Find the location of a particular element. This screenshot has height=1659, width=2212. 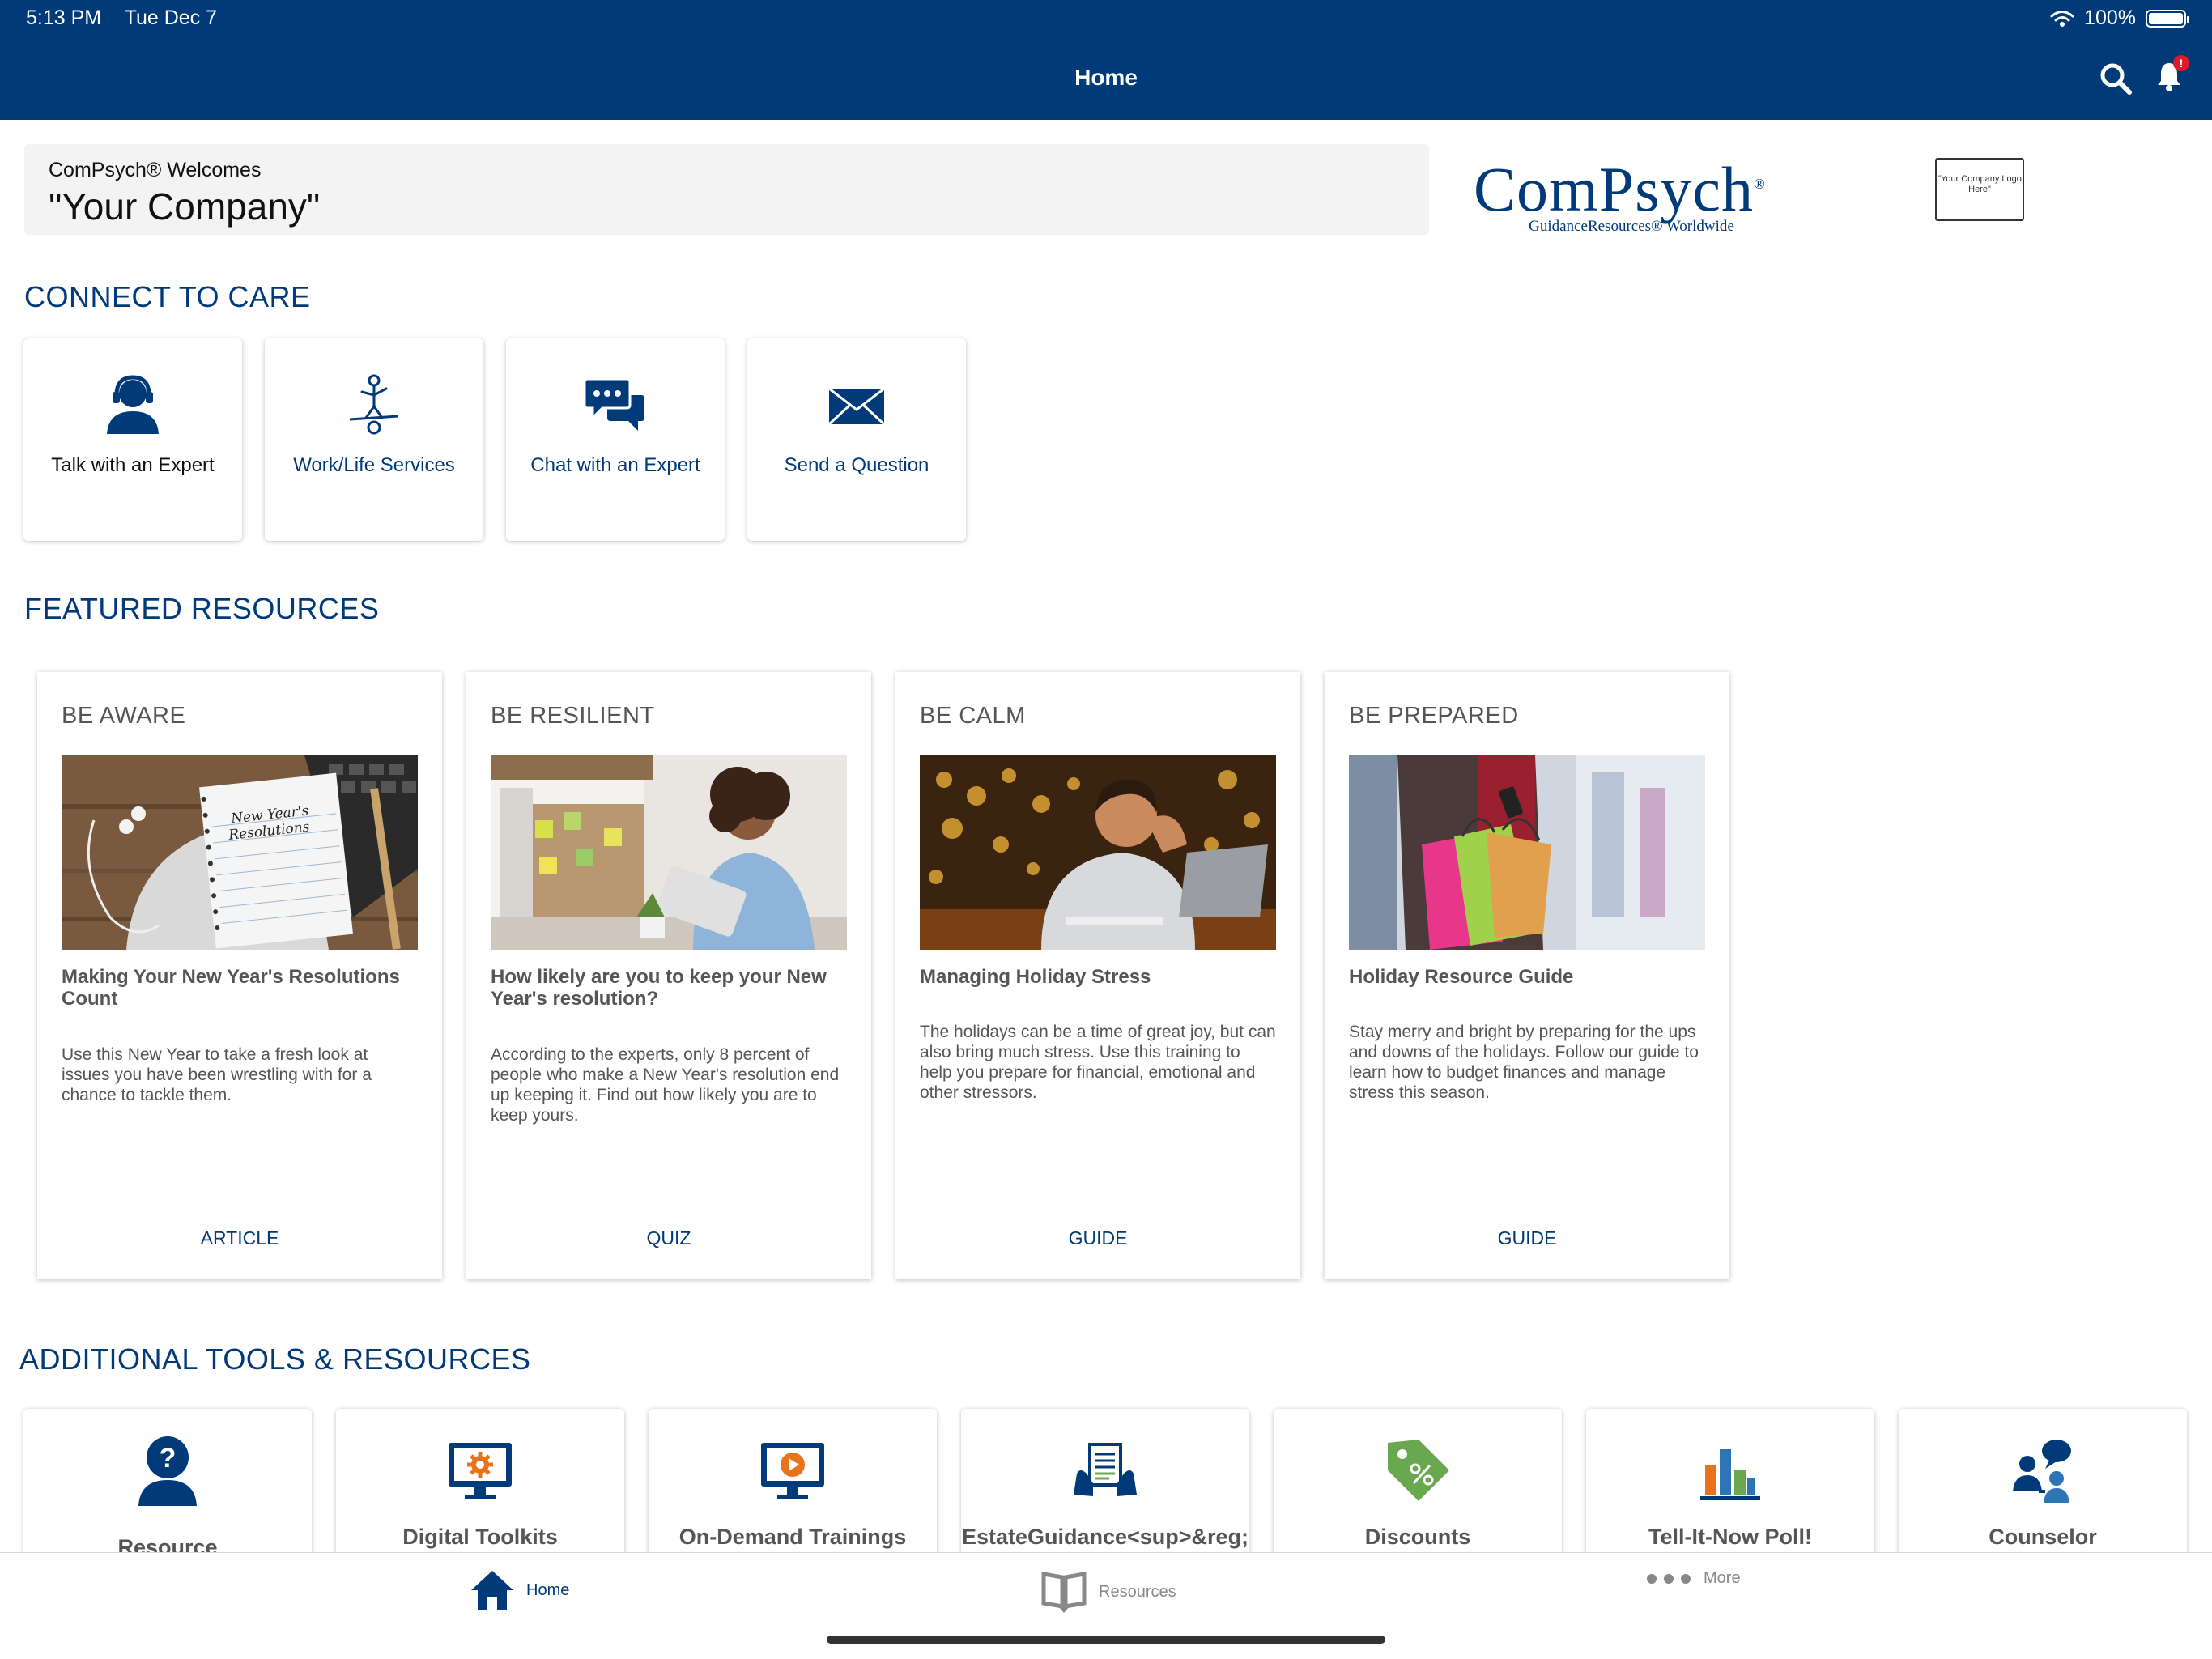

status-bar-left: 5:13 PM Tue Dec 7 is located at coordinates (131, 18).